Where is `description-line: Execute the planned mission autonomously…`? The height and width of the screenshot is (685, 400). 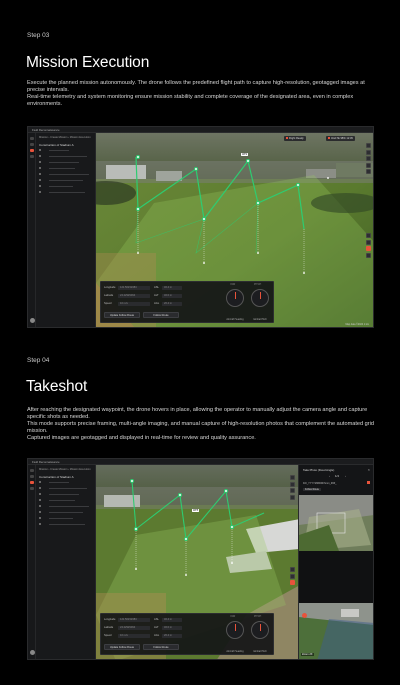
description-line: Execute the planned mission autonomously… is located at coordinates (196, 87).